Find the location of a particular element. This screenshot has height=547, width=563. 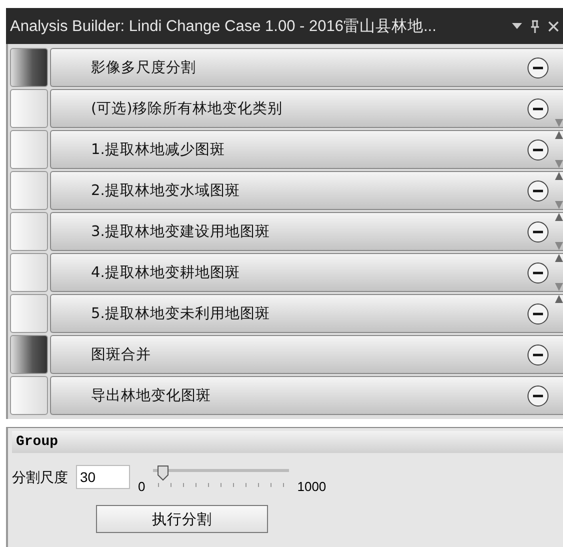

dropdown-icon is located at coordinates (517, 26).